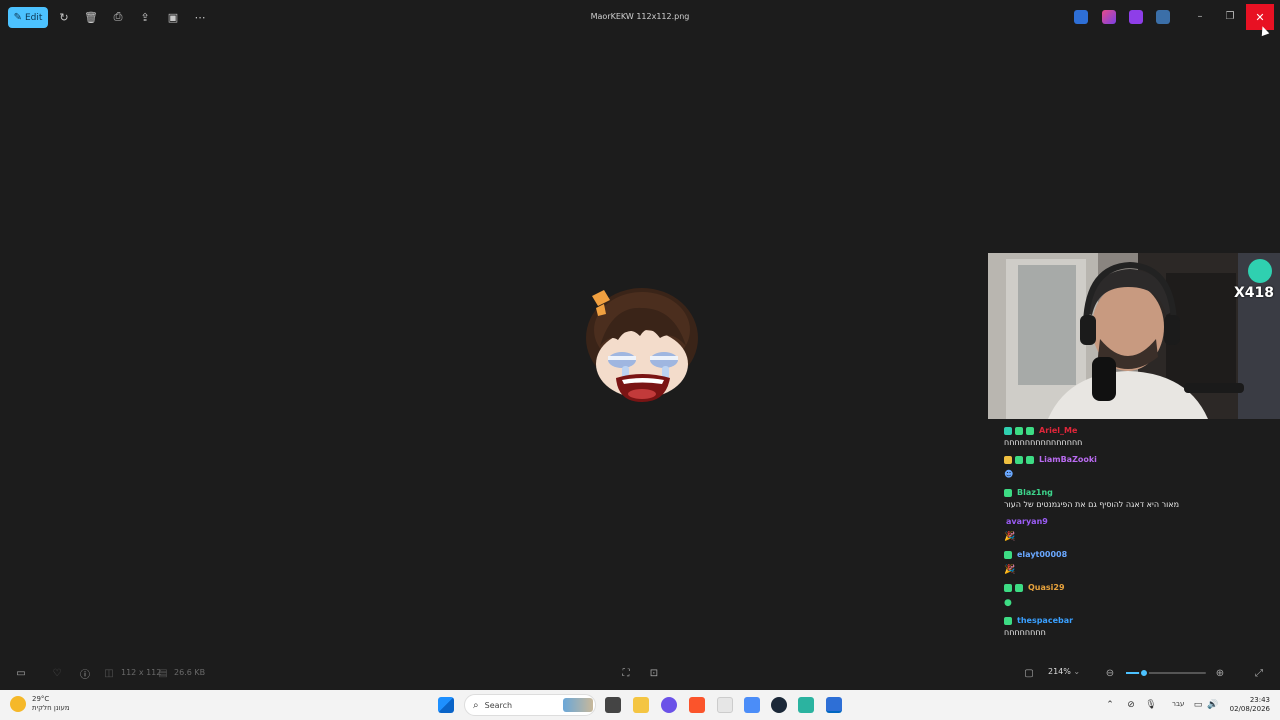 This screenshot has height=720, width=1280. I want to click on file-size: 26.6 KB, so click(190, 672).